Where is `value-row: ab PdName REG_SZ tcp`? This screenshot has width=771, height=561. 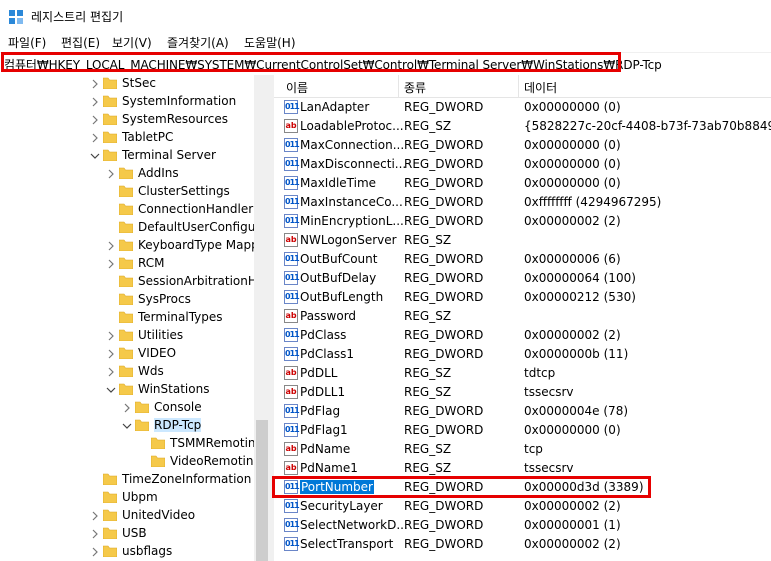
value-row: ab PdName REG_SZ tcp is located at coordinates (522, 449).